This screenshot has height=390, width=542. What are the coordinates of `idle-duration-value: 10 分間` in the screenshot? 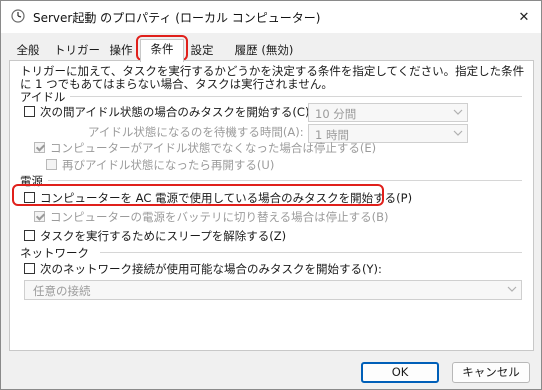 It's located at (336, 114).